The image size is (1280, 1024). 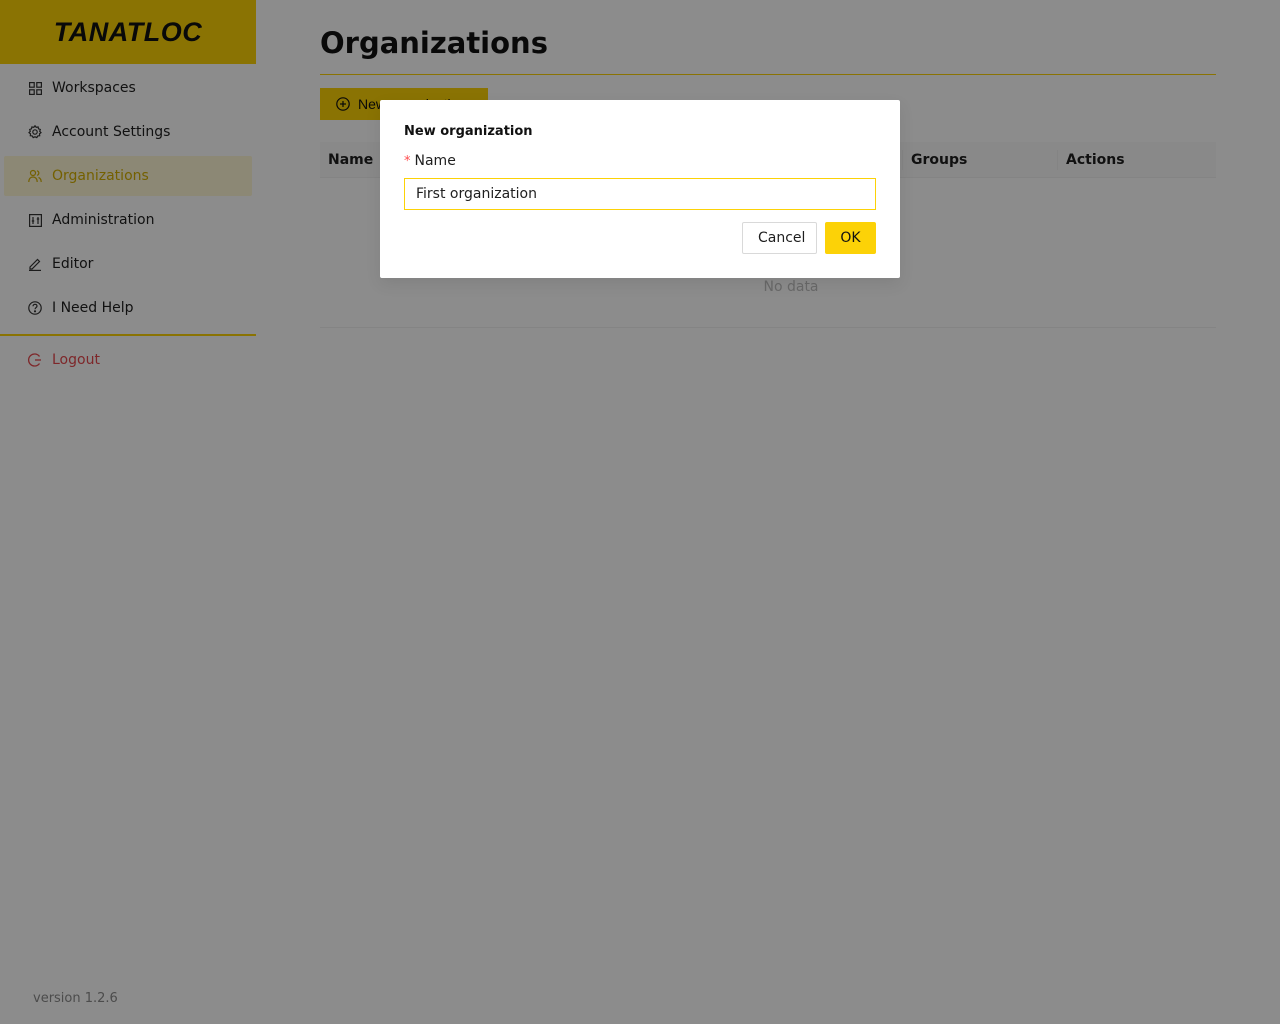 I want to click on cancel-button: Cancel, so click(x=779, y=238).